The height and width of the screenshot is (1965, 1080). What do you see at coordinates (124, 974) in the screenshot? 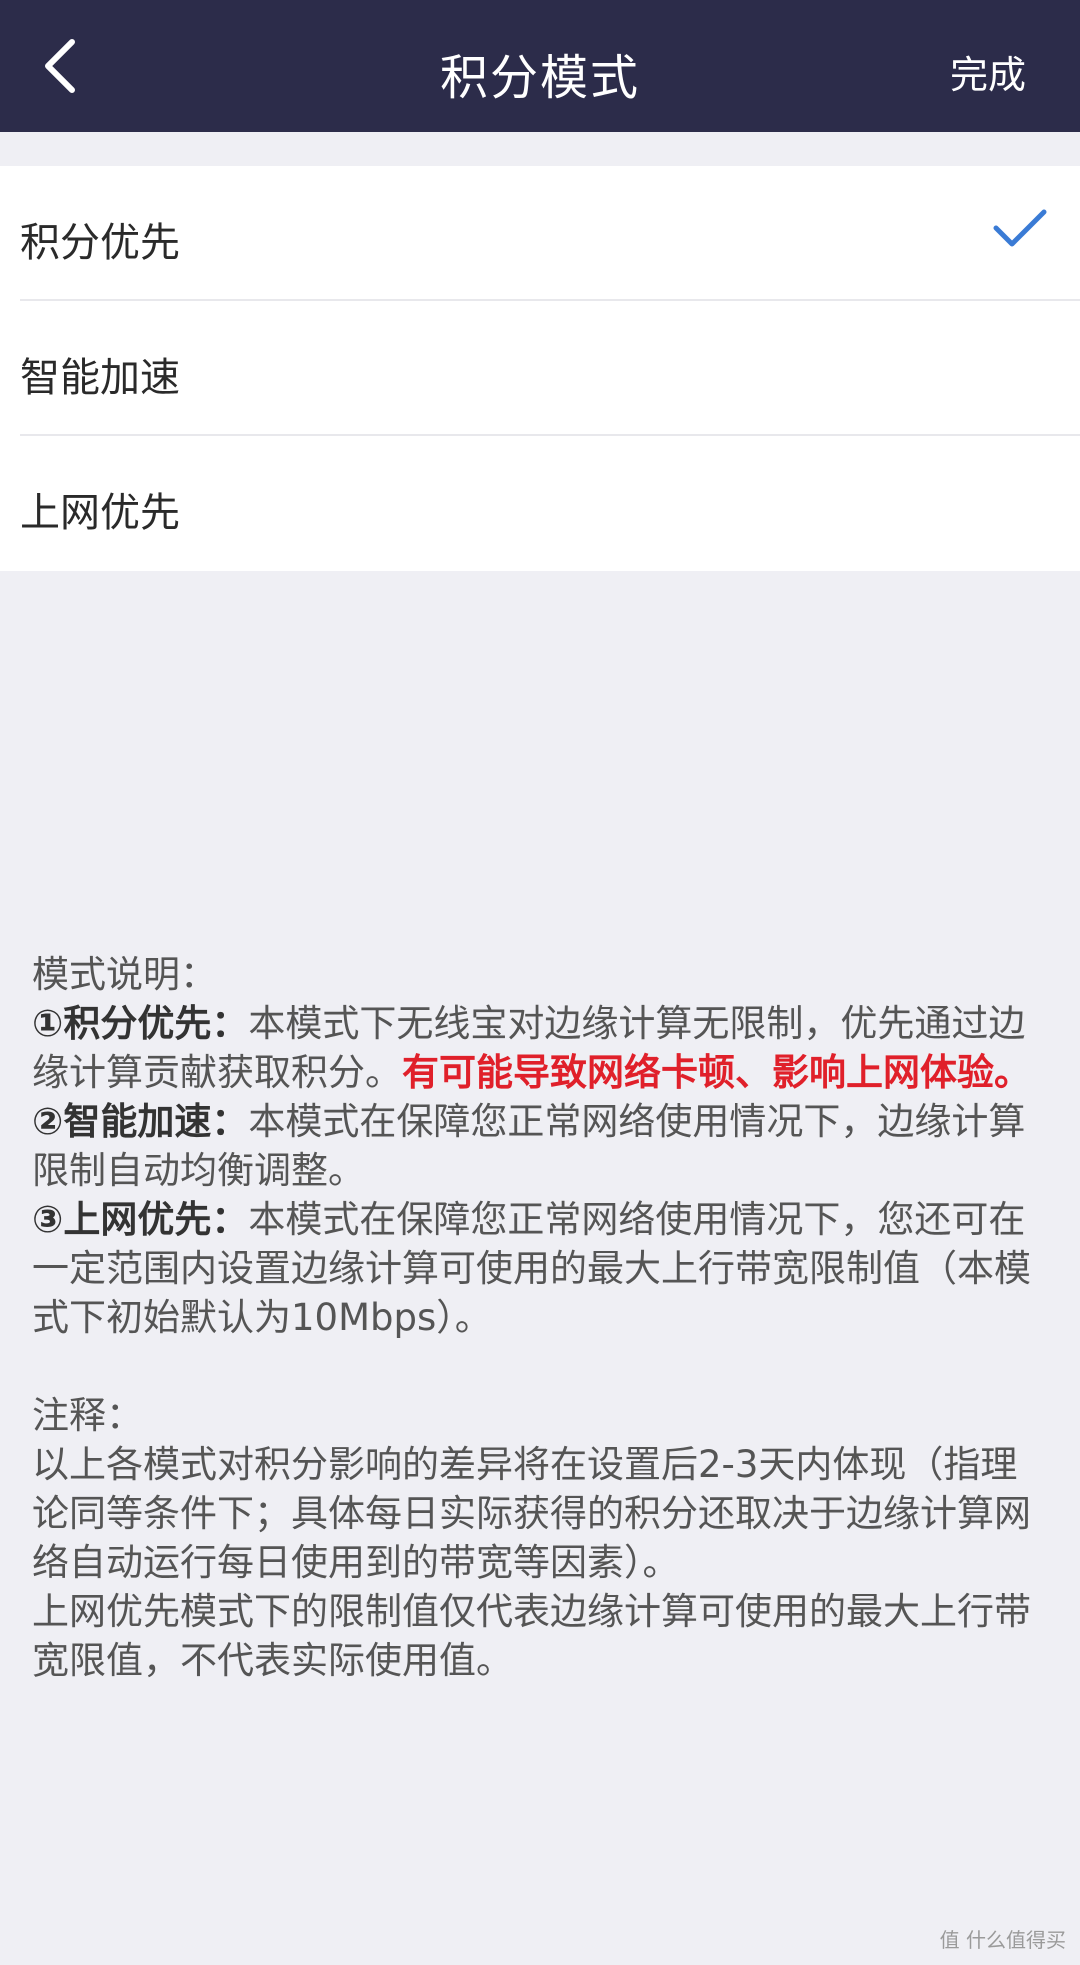
I see `description-heading: 模式说明：` at bounding box center [124, 974].